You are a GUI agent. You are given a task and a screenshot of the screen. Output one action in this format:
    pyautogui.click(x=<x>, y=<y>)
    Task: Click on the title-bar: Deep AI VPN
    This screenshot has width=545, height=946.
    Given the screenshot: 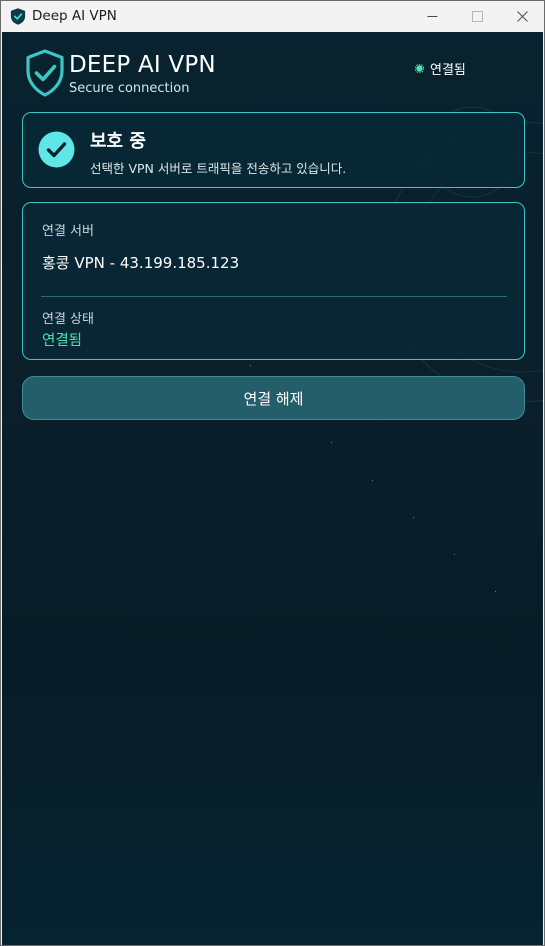 What is the action you would take?
    pyautogui.click(x=272, y=16)
    